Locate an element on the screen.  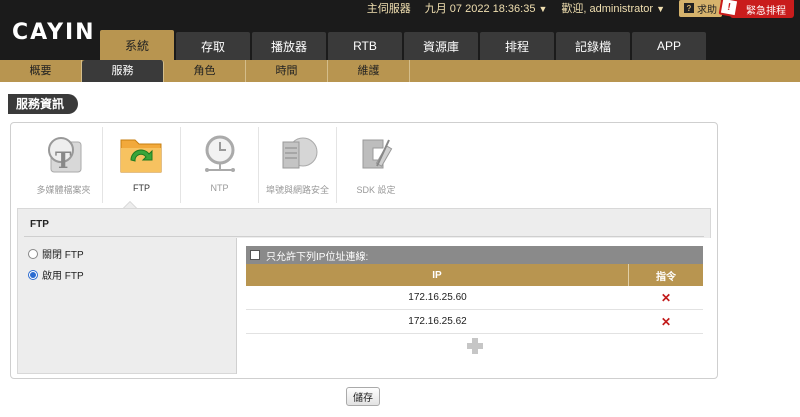
media-folder-icon: T is located at coordinates (64, 154).